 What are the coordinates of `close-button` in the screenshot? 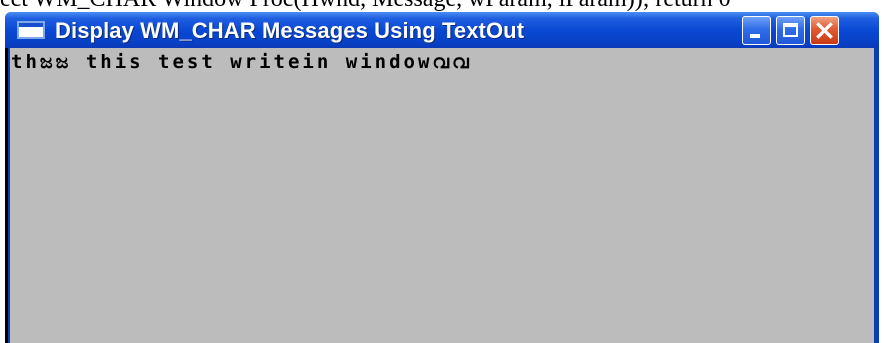 It's located at (824, 30).